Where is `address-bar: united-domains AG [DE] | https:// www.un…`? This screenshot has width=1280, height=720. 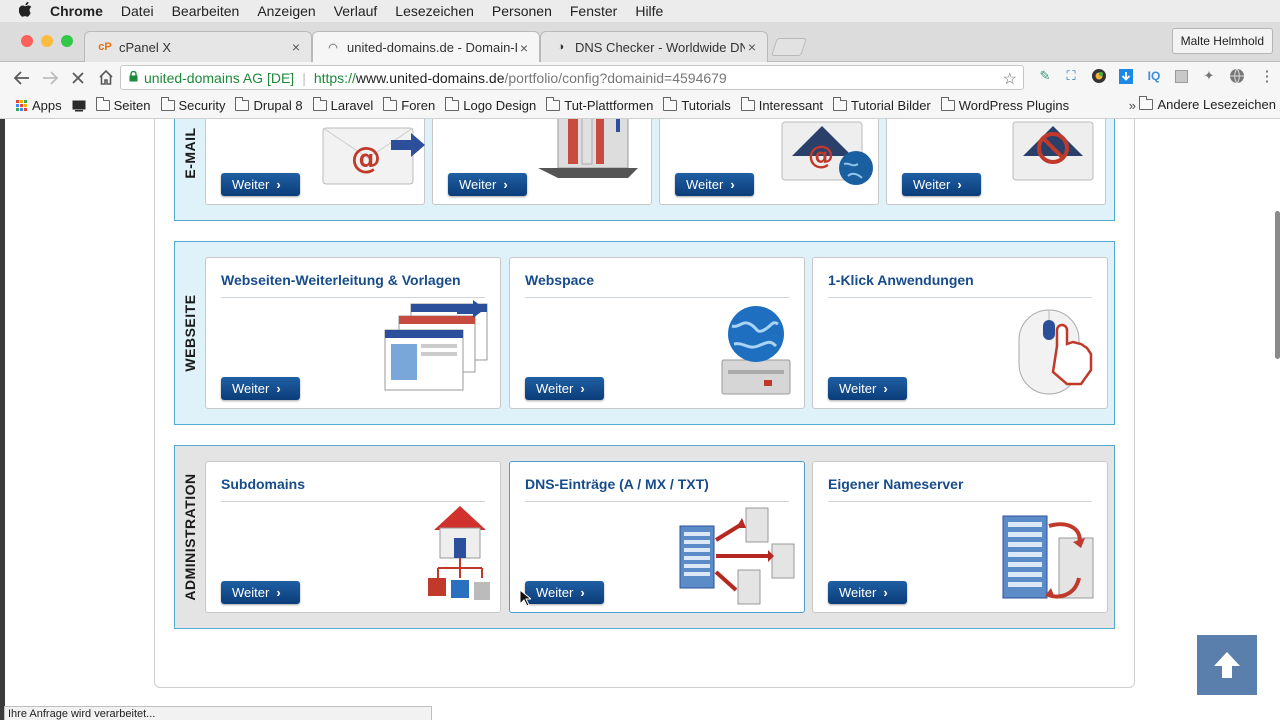 address-bar: united-domains AG [DE] | https:// www.un… is located at coordinates (572, 77).